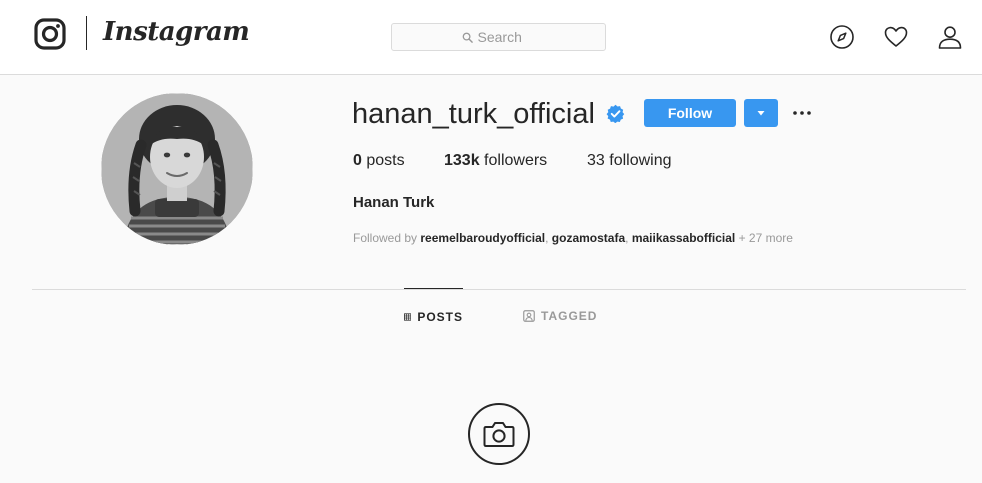  Describe the element at coordinates (482, 238) in the screenshot. I see `followed-by-user: reemelbaroudyofficial` at that location.